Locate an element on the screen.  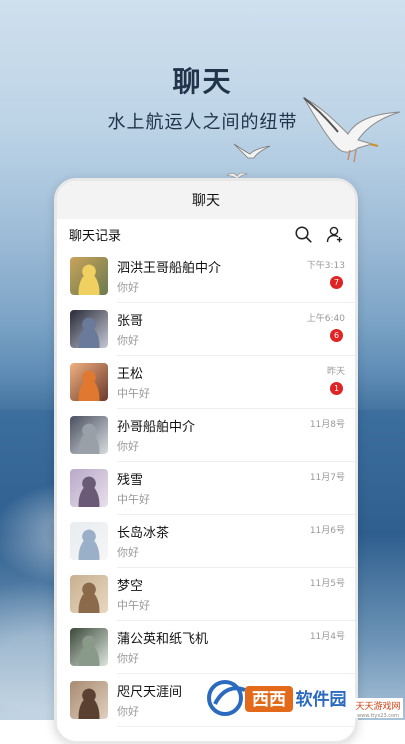
watermark-logo: 西西 软件园 天天游戏网 www.ttyx23.com is located at coordinates (305, 699).